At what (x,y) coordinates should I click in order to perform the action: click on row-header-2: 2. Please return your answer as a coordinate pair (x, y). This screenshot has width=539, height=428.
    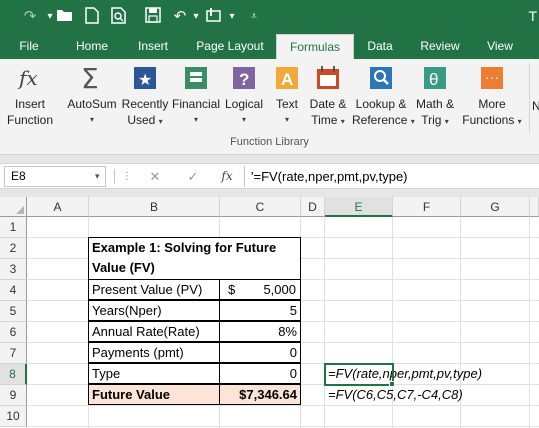
    Looking at the image, I should click on (13, 248).